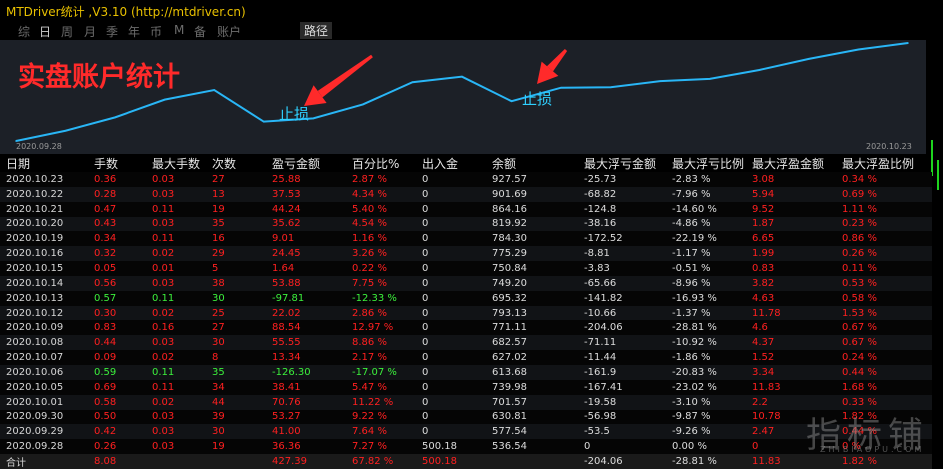 The height and width of the screenshot is (469, 943). What do you see at coordinates (24, 31) in the screenshot?
I see `tab-summary: 综` at bounding box center [24, 31].